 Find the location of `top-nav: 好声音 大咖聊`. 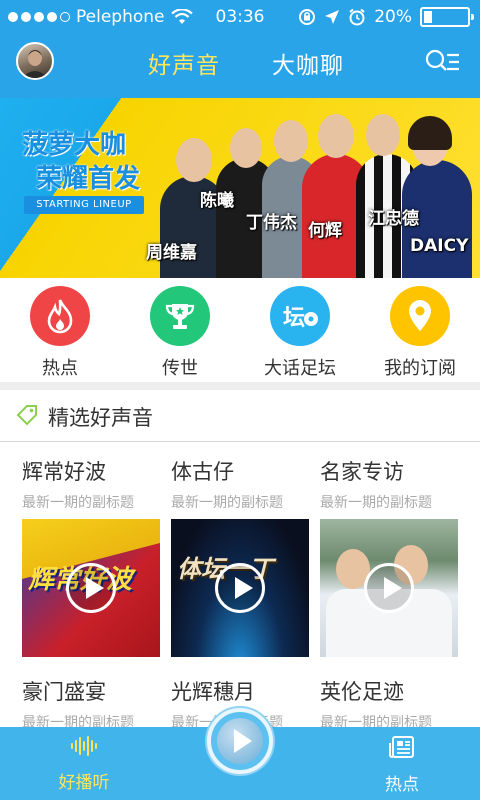

top-nav: 好声音 大咖聊 is located at coordinates (240, 66).